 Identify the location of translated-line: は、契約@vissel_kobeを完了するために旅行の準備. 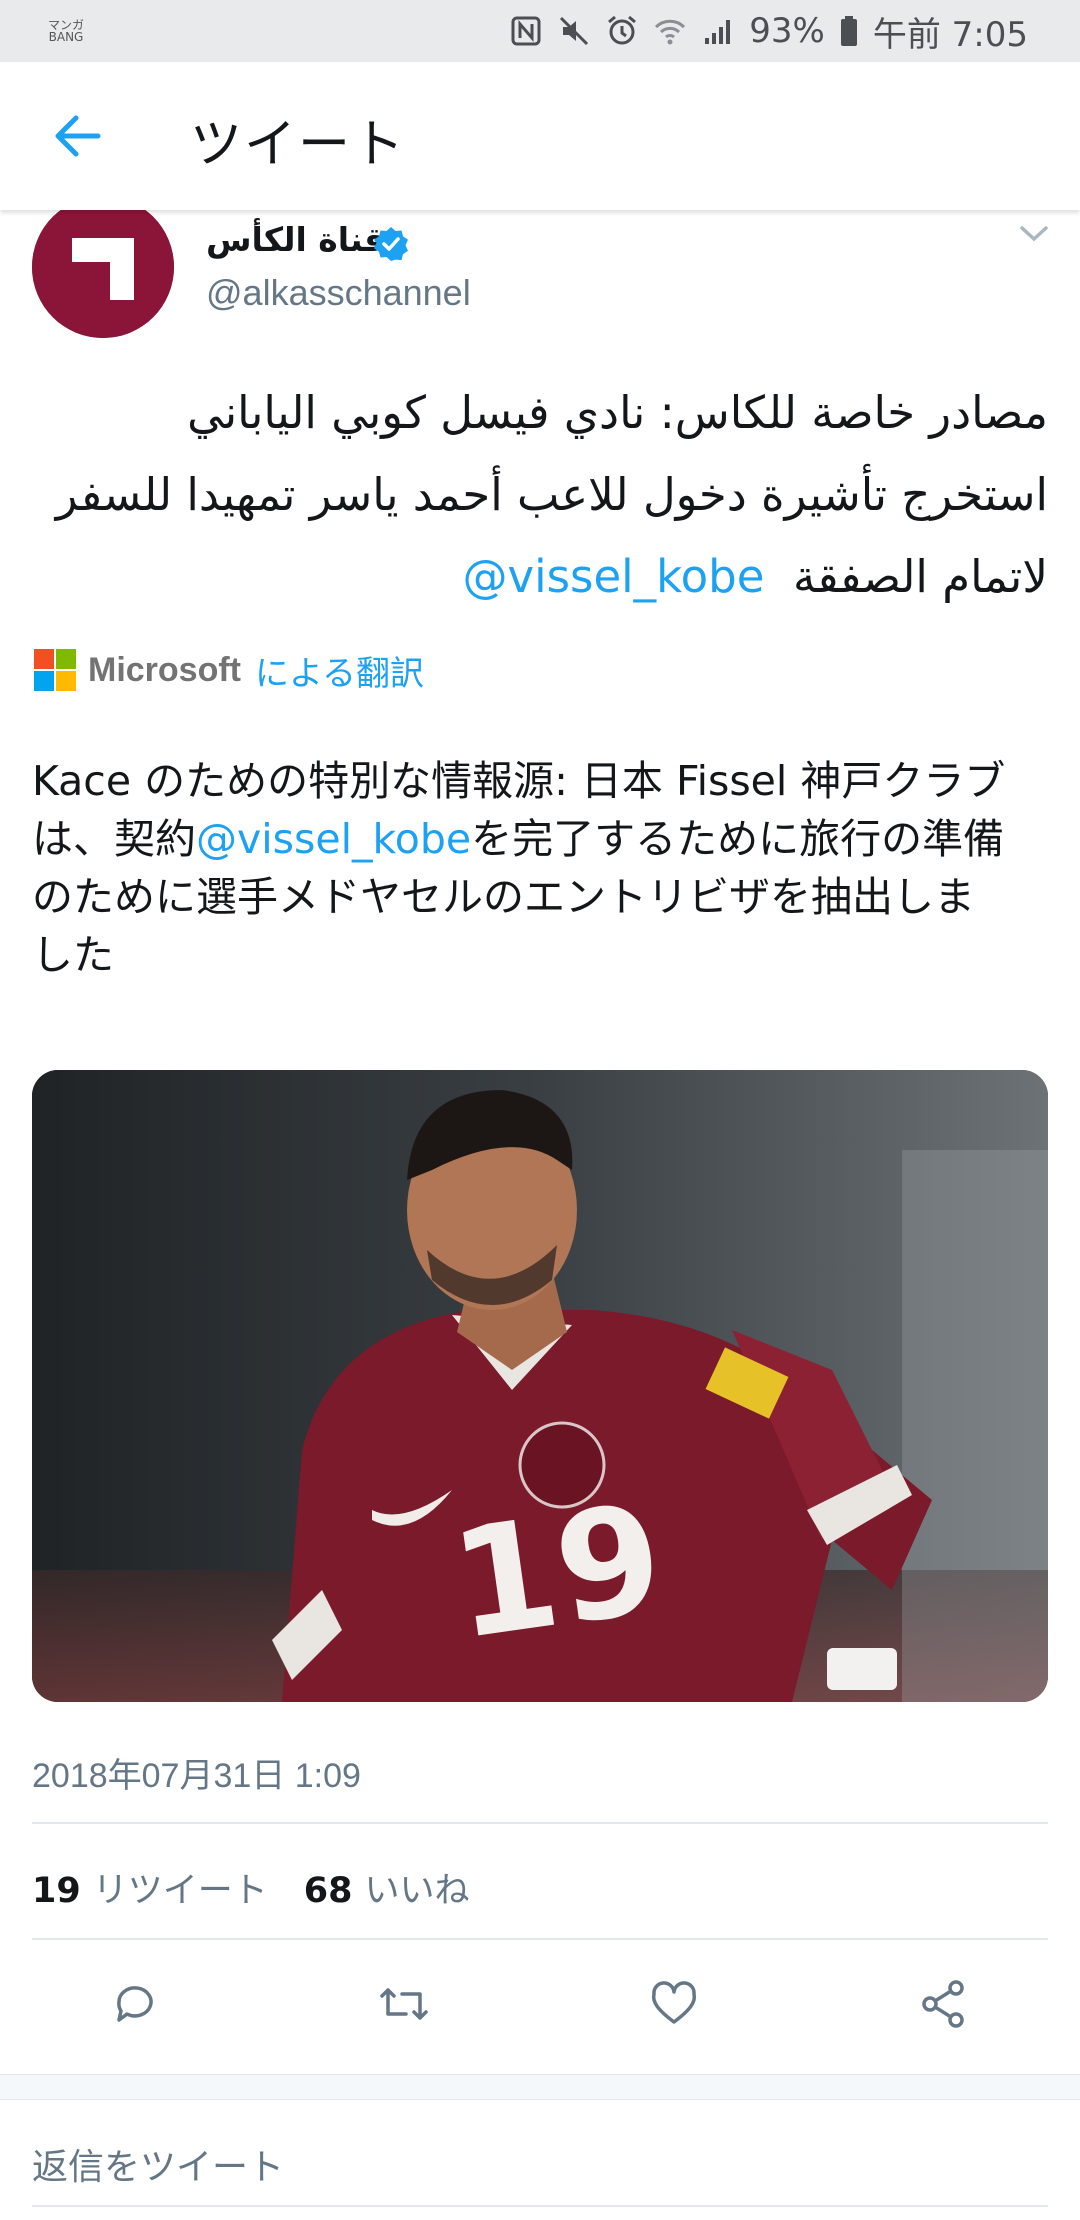
(542, 839).